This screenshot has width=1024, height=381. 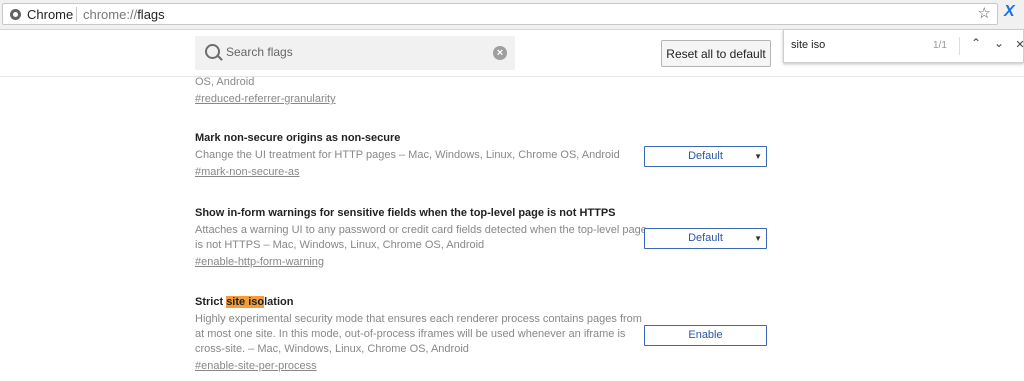 I want to click on extension-icon: X, so click(x=1009, y=12).